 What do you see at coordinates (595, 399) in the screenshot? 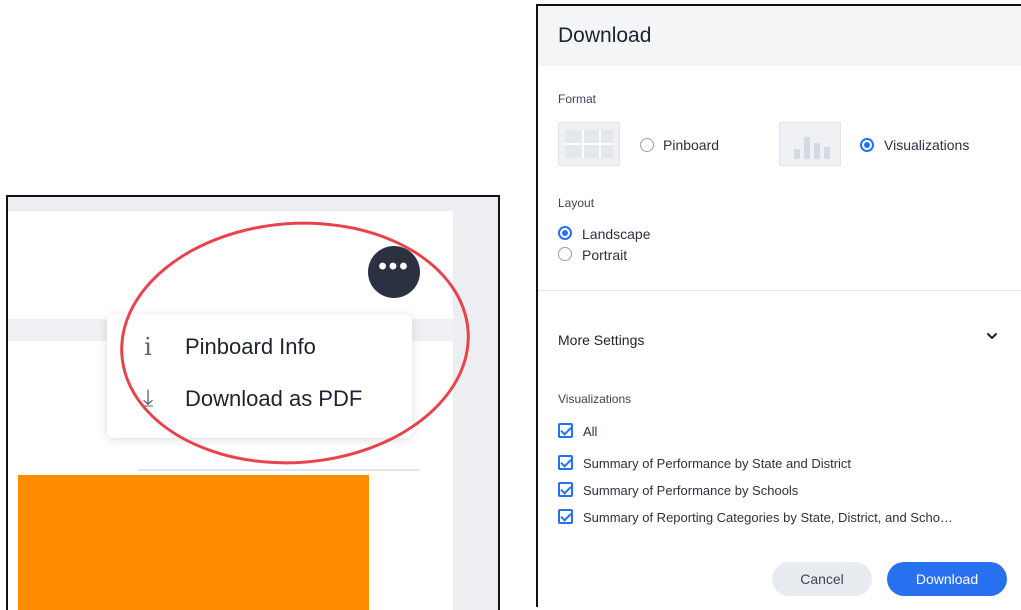
I see `visualizations-label: Visualizations` at bounding box center [595, 399].